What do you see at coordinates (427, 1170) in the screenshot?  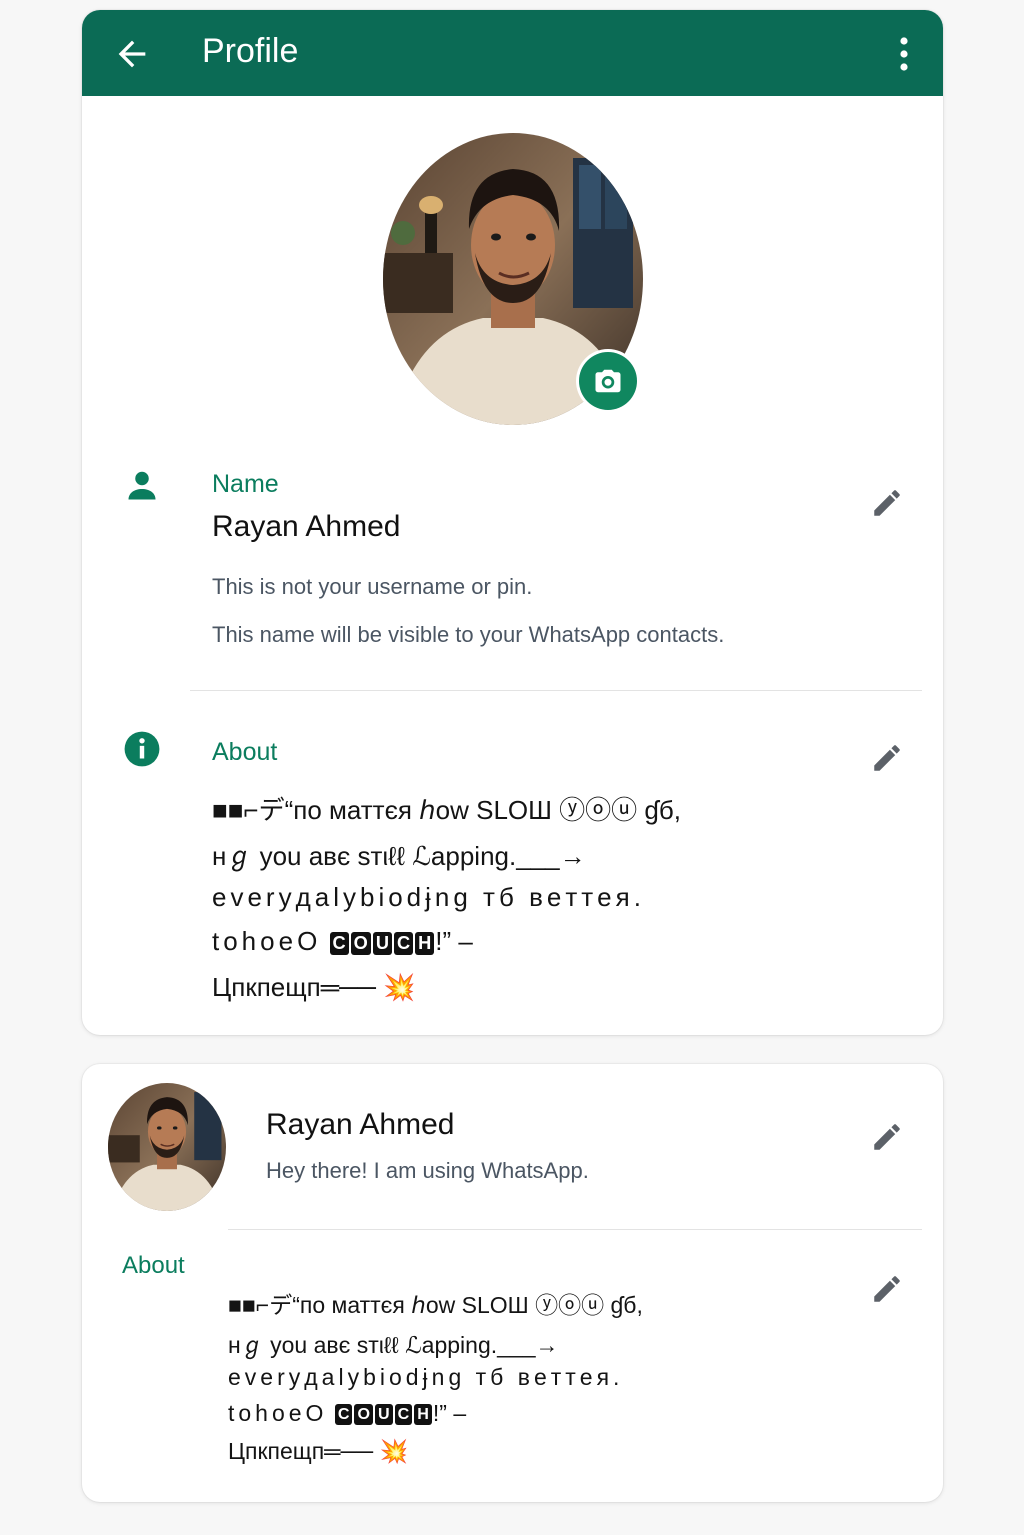 I see `summary-status: Hey there! I am using WhatsApp.` at bounding box center [427, 1170].